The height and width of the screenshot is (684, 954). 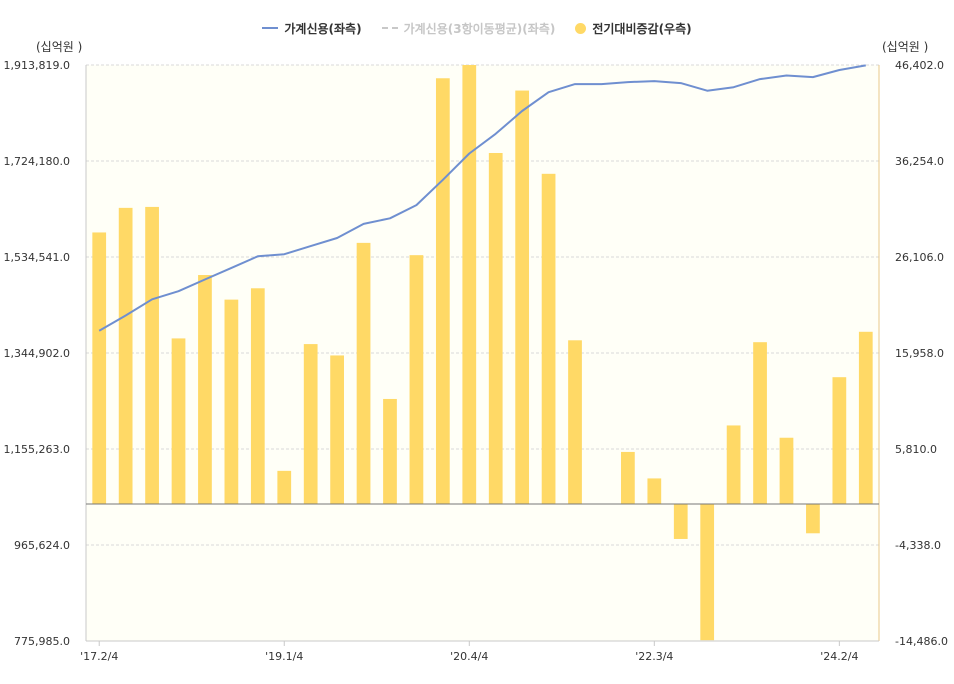 What do you see at coordinates (37, 257) in the screenshot?
I see `y-left-tick-label: 1,534,541.0` at bounding box center [37, 257].